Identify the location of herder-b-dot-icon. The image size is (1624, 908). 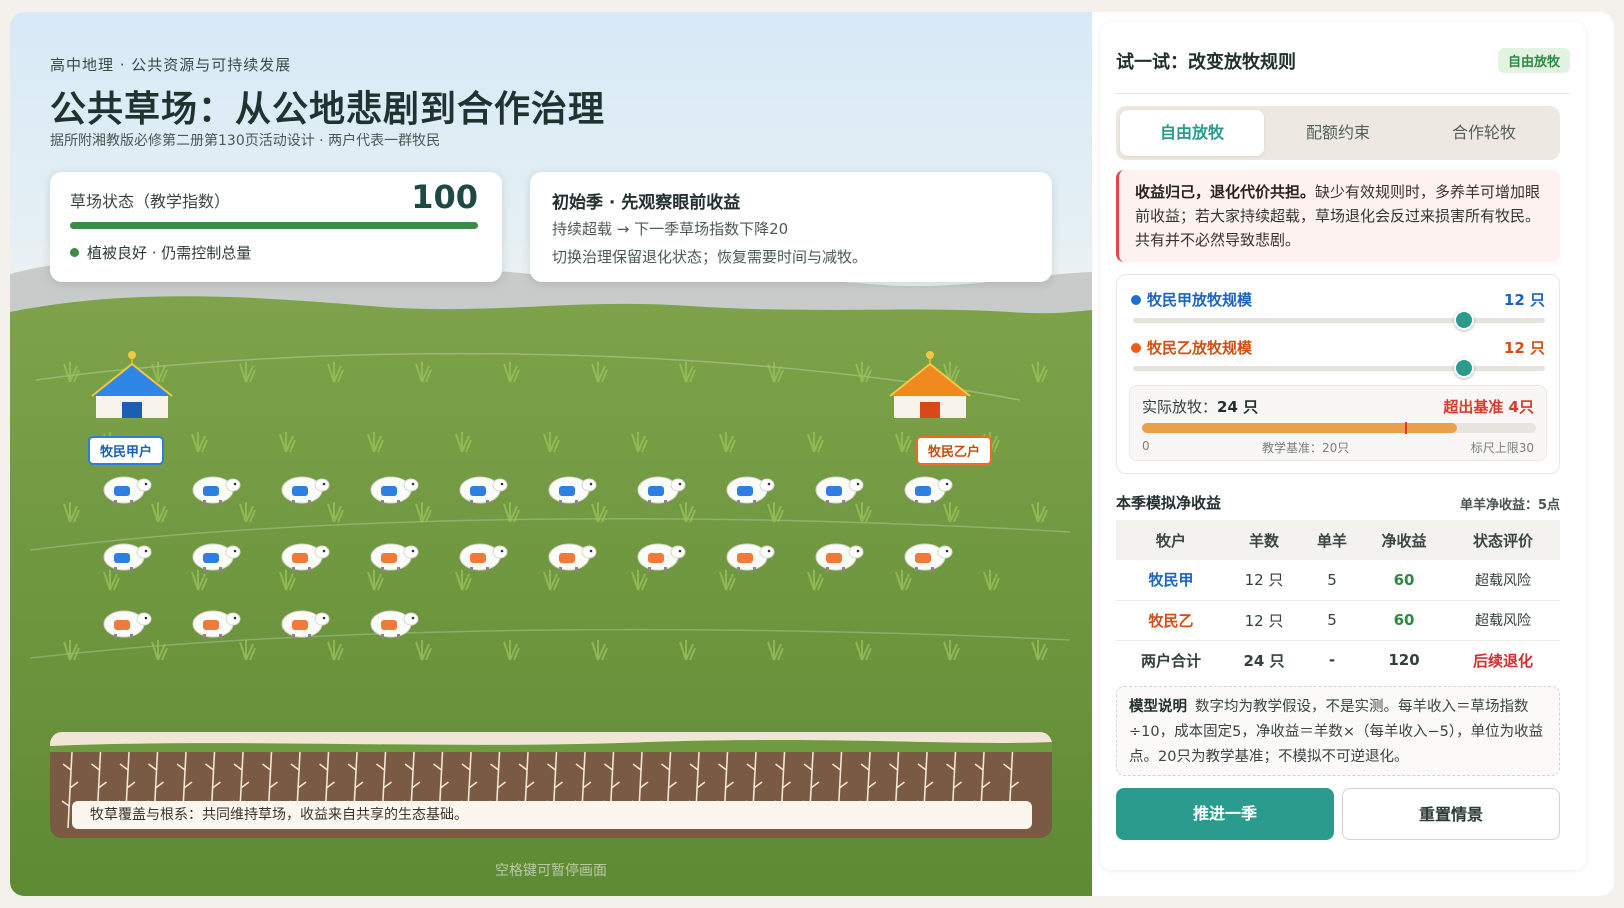
(1136, 347).